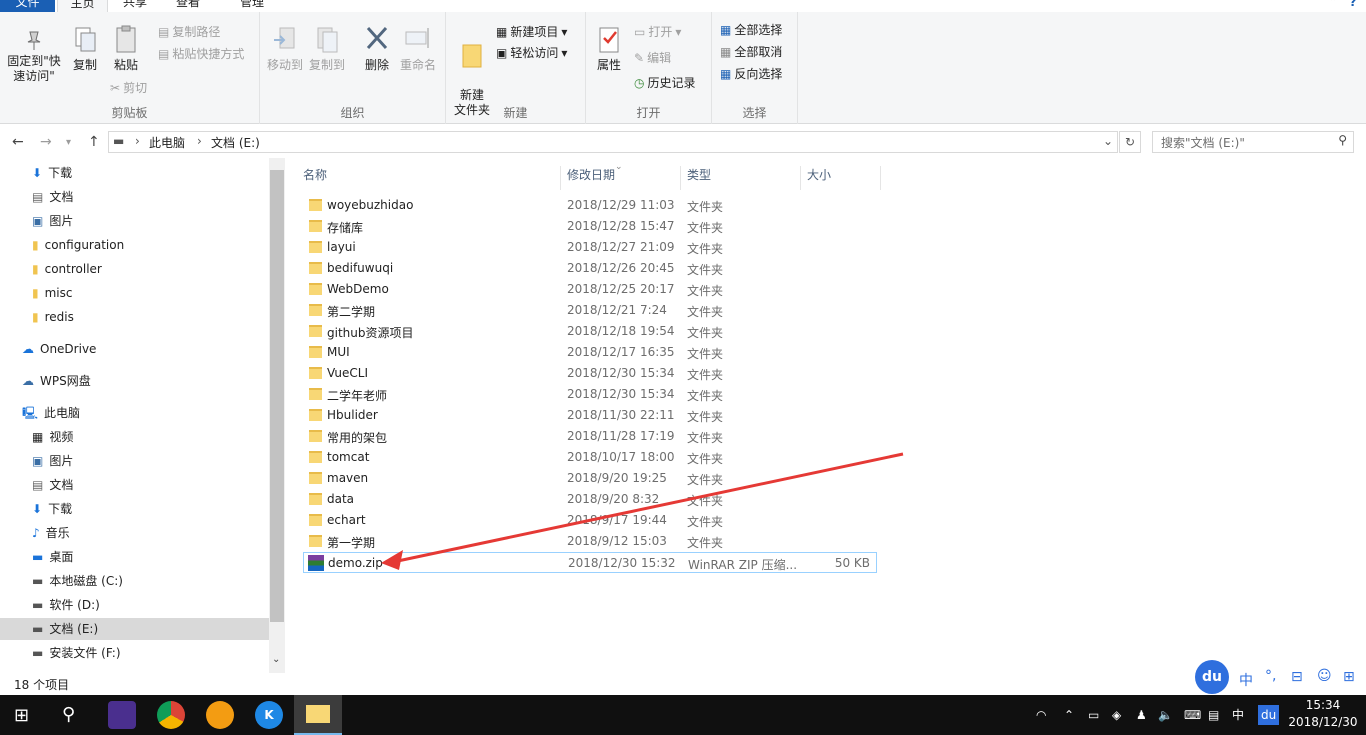 This screenshot has height=735, width=1366. I want to click on system-clock: 15:34 2018/12/30, so click(1323, 714).